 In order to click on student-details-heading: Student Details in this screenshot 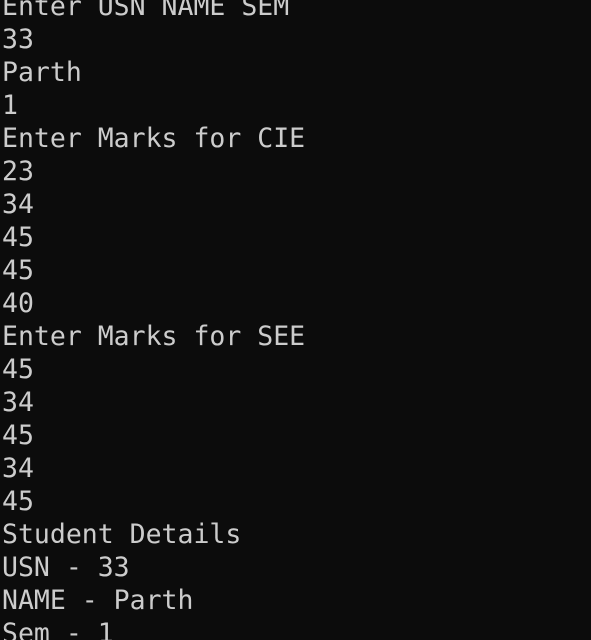, I will do `click(122, 534)`.